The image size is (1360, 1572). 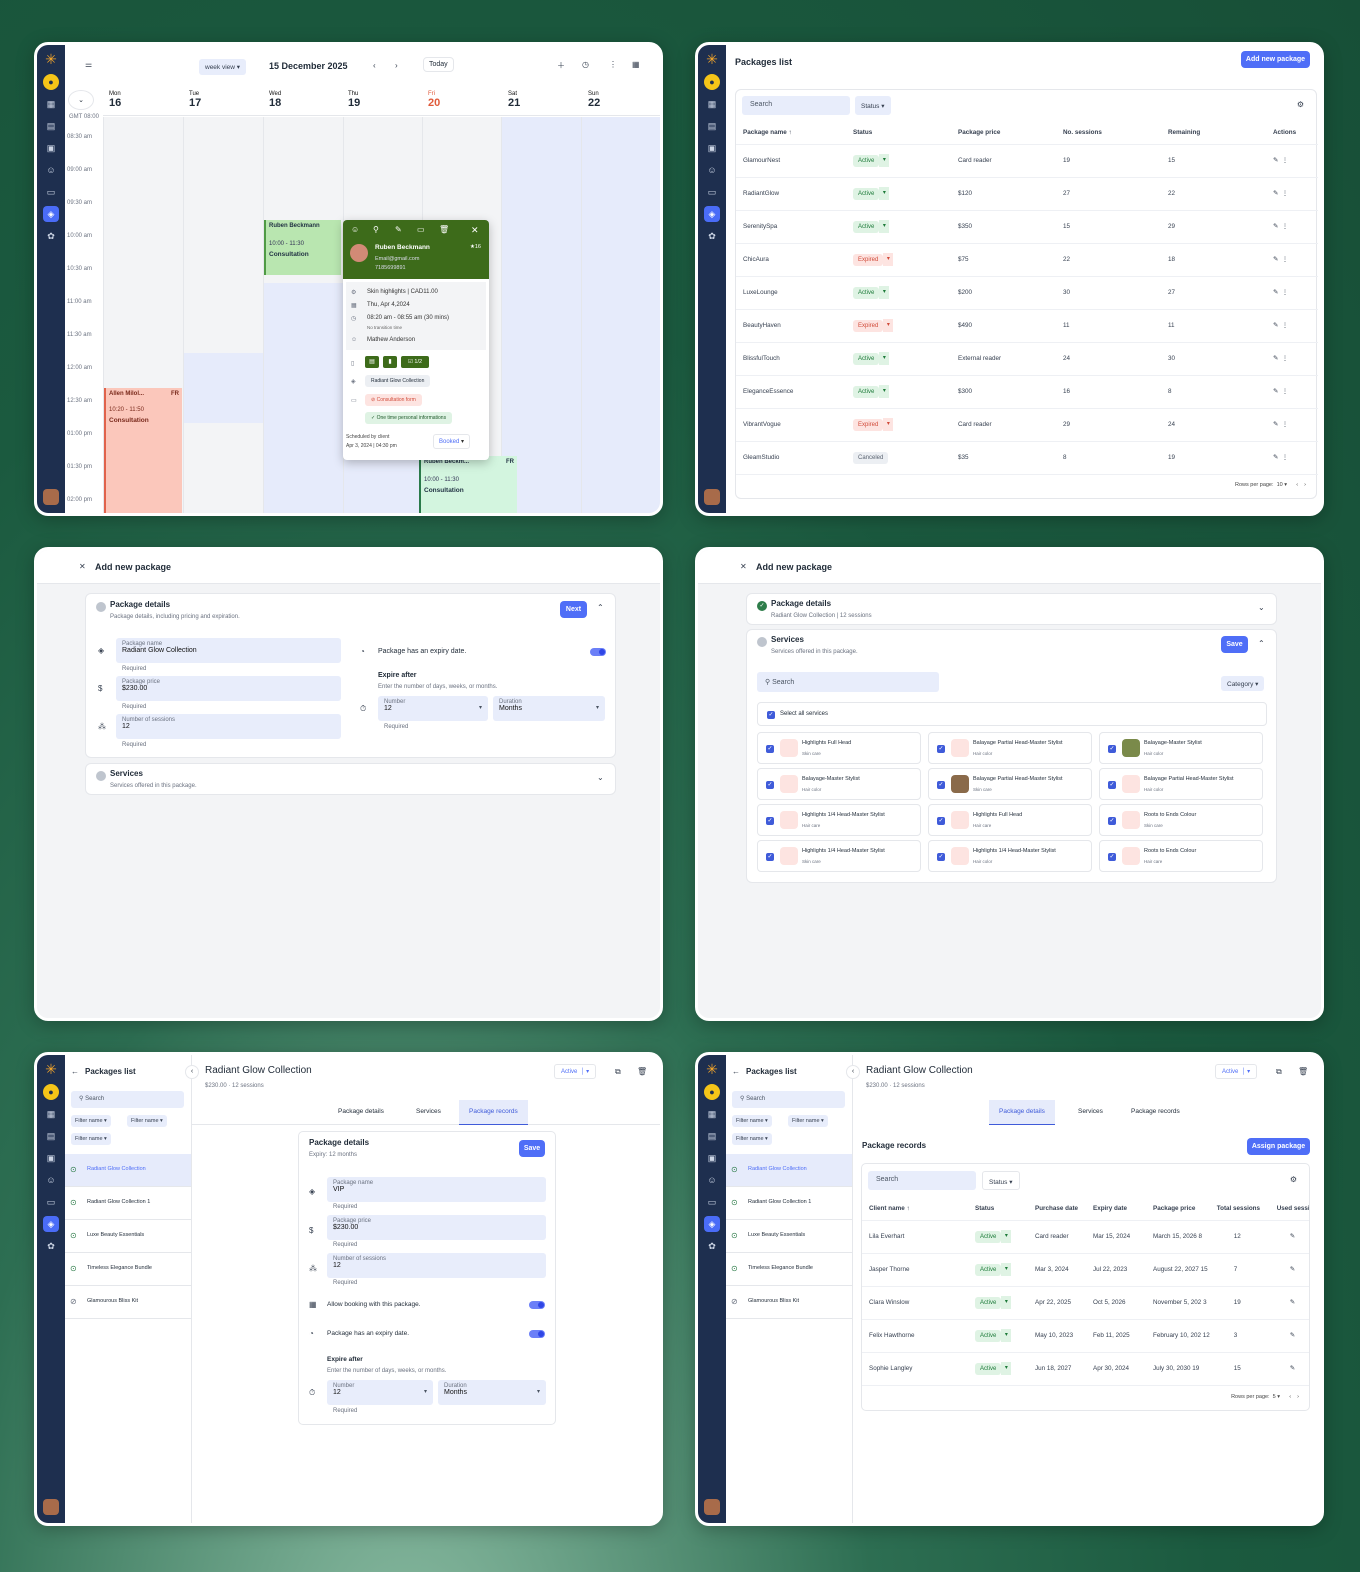 What do you see at coordinates (493, 1112) in the screenshot?
I see `tab-package-records: Package records` at bounding box center [493, 1112].